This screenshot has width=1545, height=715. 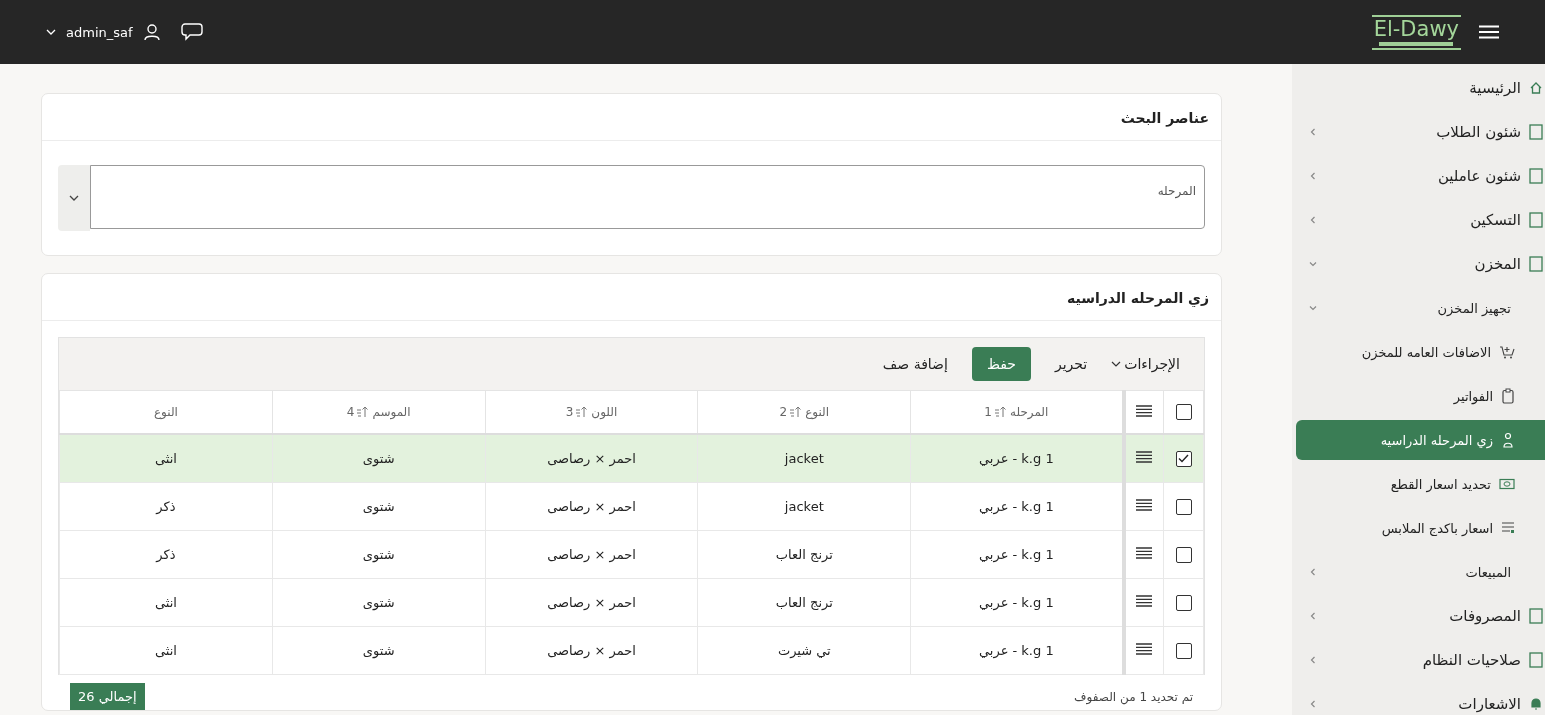 What do you see at coordinates (1418, 220) in the screenshot?
I see `sidebar-item: التسكين` at bounding box center [1418, 220].